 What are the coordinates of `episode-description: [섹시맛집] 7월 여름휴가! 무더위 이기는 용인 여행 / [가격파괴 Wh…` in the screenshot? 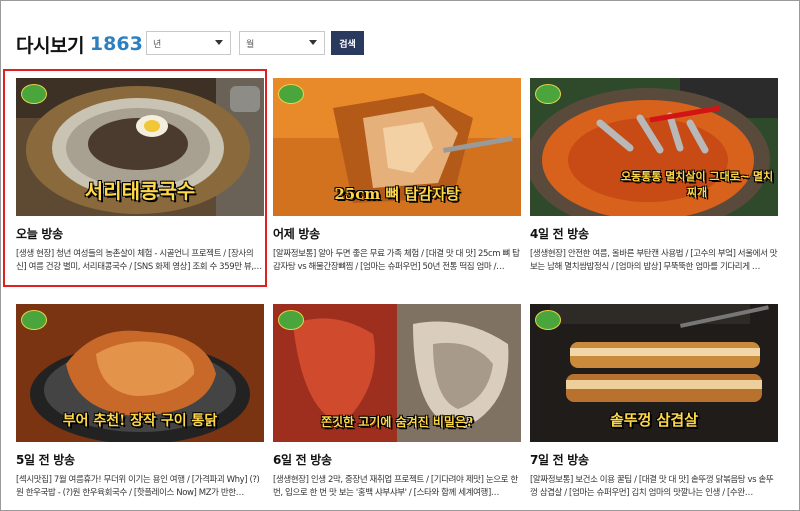 It's located at (140, 487).